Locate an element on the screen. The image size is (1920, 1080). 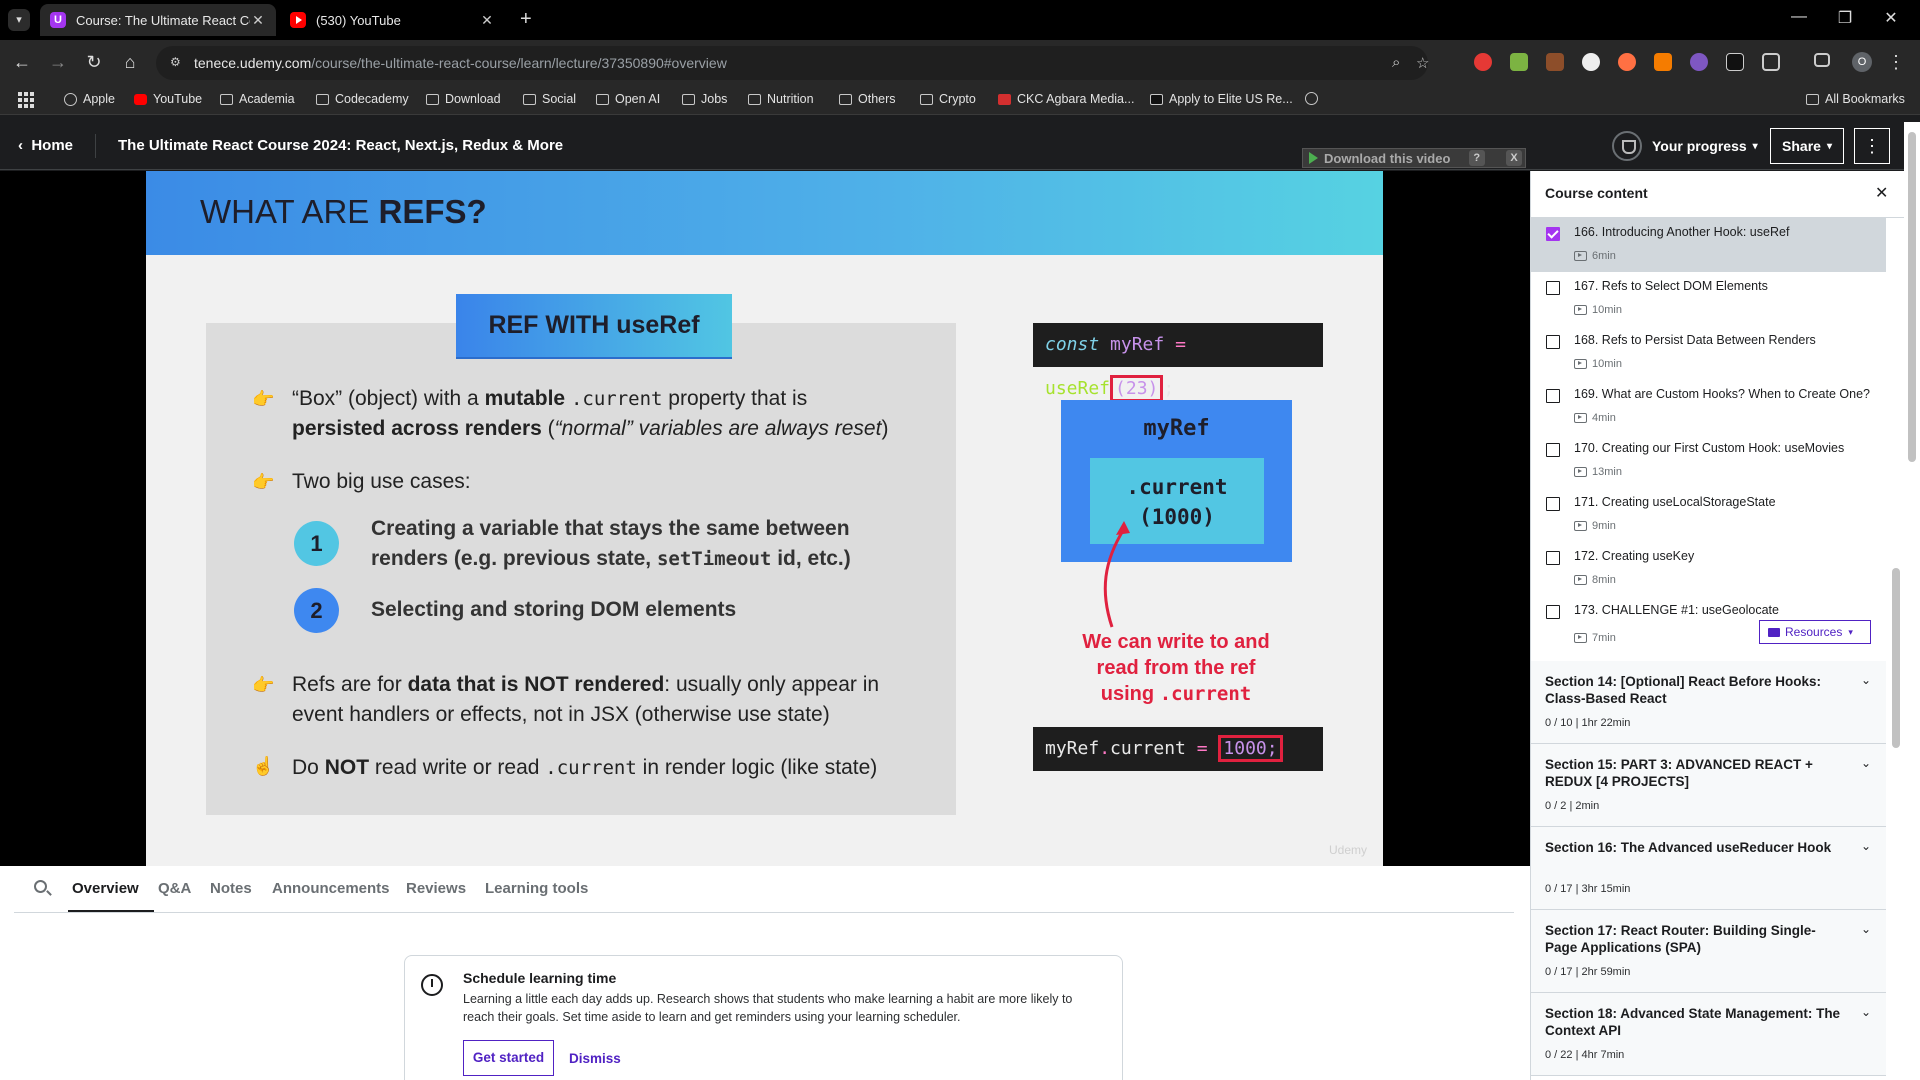
tab-announcements: Announcements is located at coordinates (331, 888).